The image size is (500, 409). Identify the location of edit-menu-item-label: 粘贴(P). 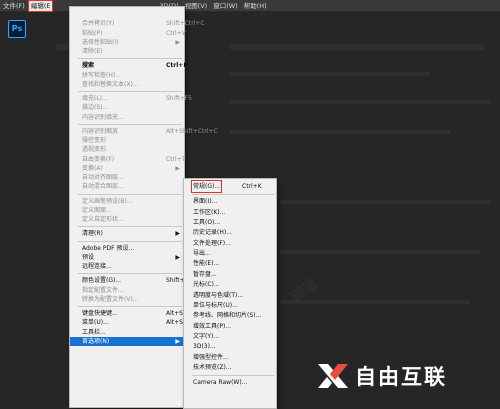
(92, 33).